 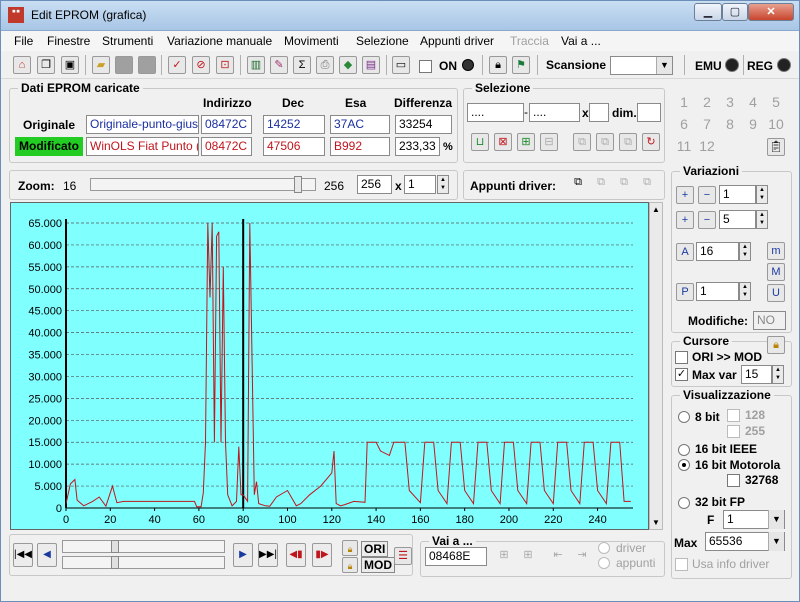 What do you see at coordinates (784, 65) in the screenshot?
I see `reg-indicator-icon` at bounding box center [784, 65].